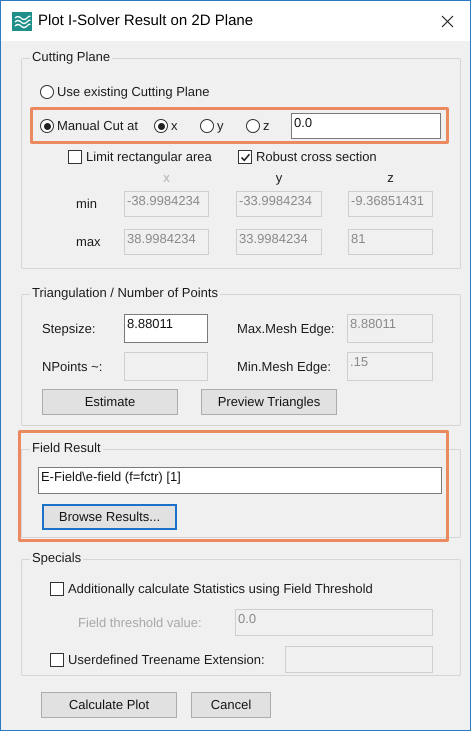  What do you see at coordinates (71, 57) in the screenshot?
I see `group-title: Cutting Plane` at bounding box center [71, 57].